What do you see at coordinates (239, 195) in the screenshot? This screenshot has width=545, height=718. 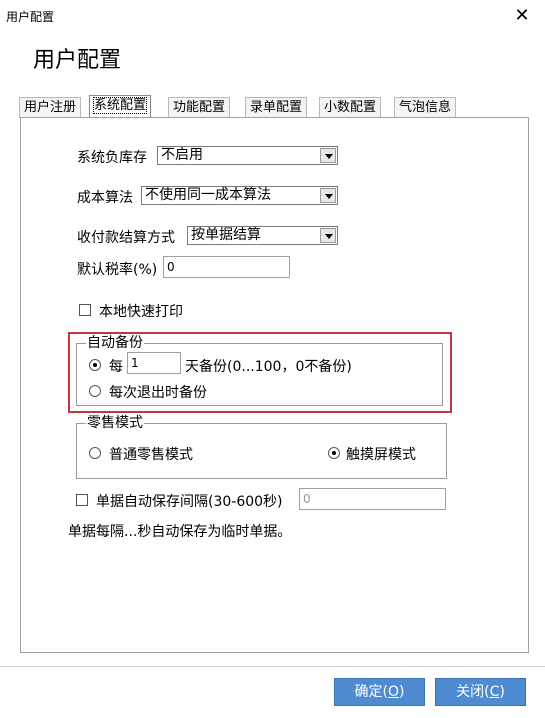 I see `cost-algorithm-select: 不使用同一成本算法` at bounding box center [239, 195].